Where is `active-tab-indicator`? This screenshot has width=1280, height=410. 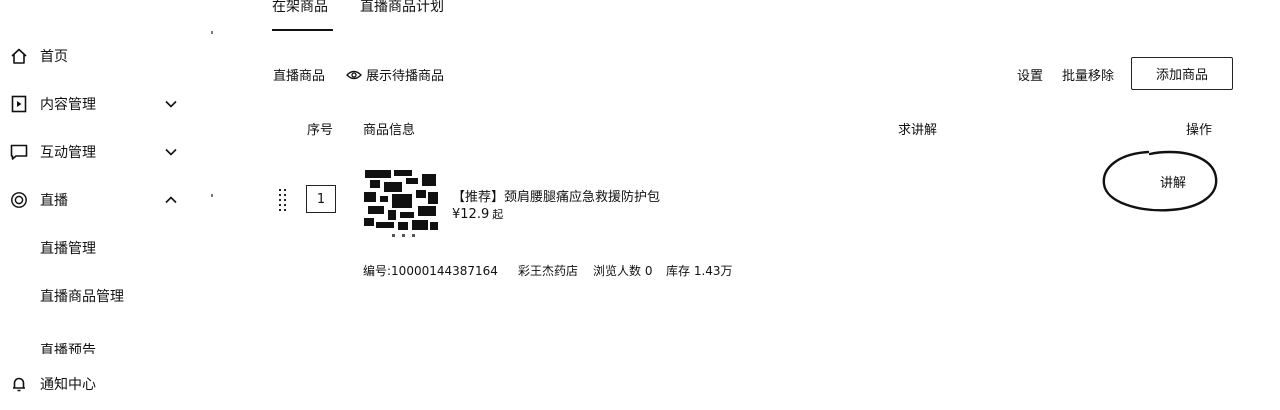
active-tab-indicator is located at coordinates (302, 30).